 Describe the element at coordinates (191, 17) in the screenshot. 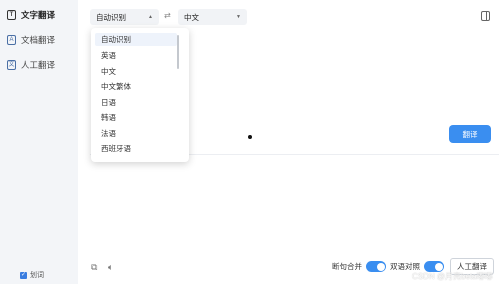

I see `target-language-value: 中文` at that location.